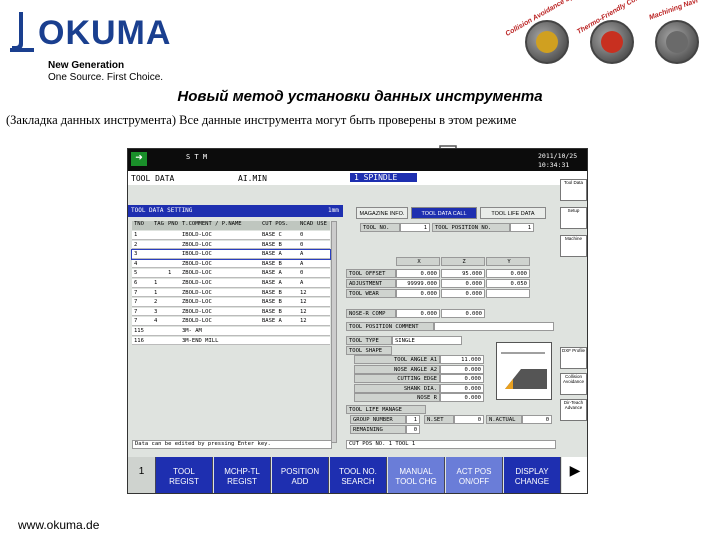 The width and height of the screenshot is (720, 540). I want to click on tool-position-comment-field, so click(494, 326).